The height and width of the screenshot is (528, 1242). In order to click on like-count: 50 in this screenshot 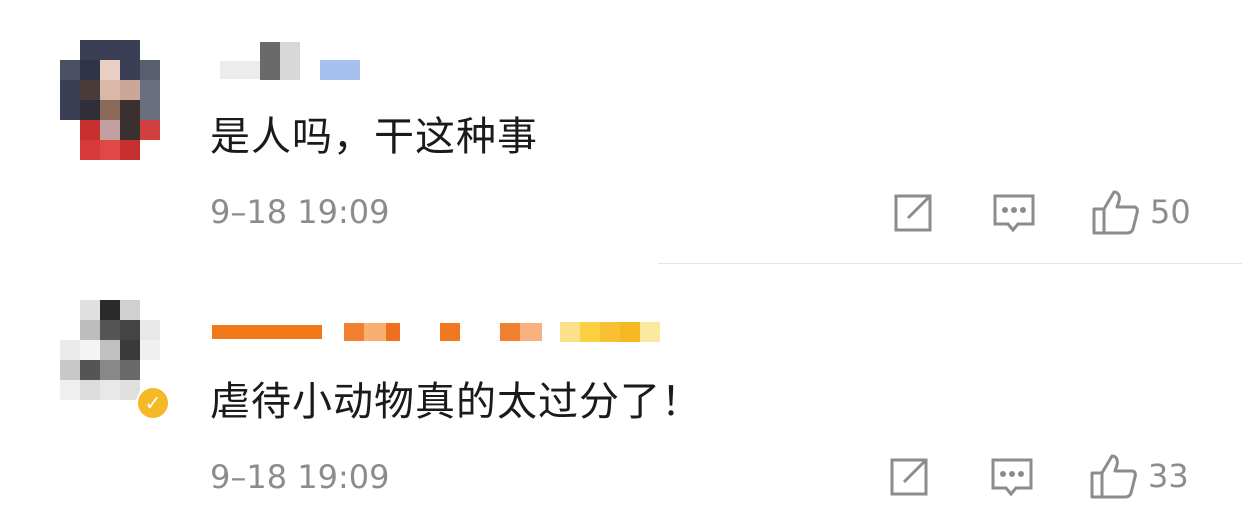, I will do `click(1170, 212)`.